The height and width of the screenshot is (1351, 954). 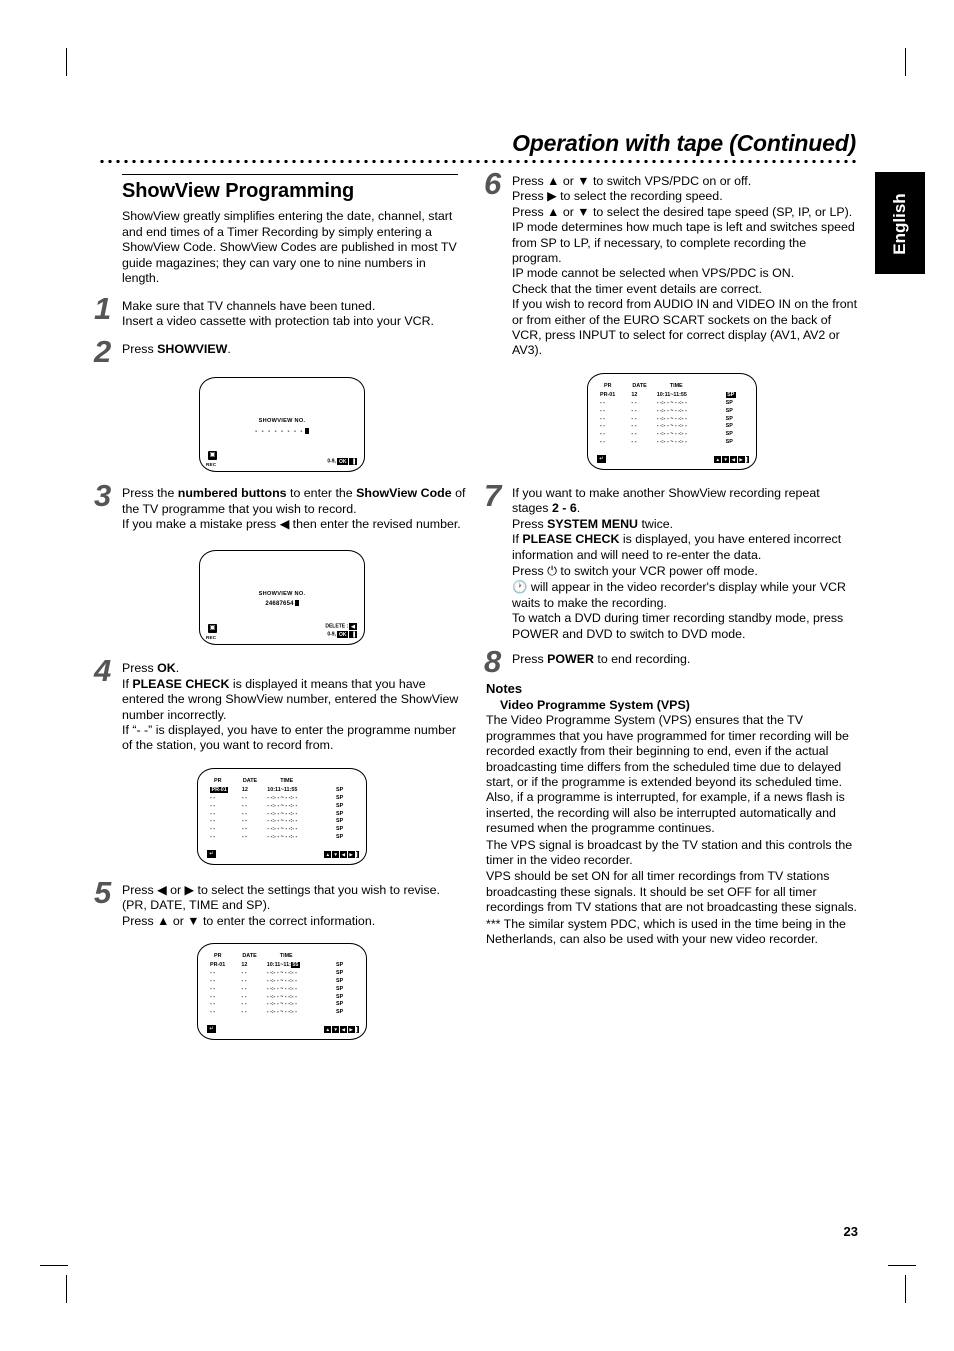 What do you see at coordinates (301, 1012) in the screenshot?
I see `timer2-row-7-time: - -:- - ~ - -:- -` at bounding box center [301, 1012].